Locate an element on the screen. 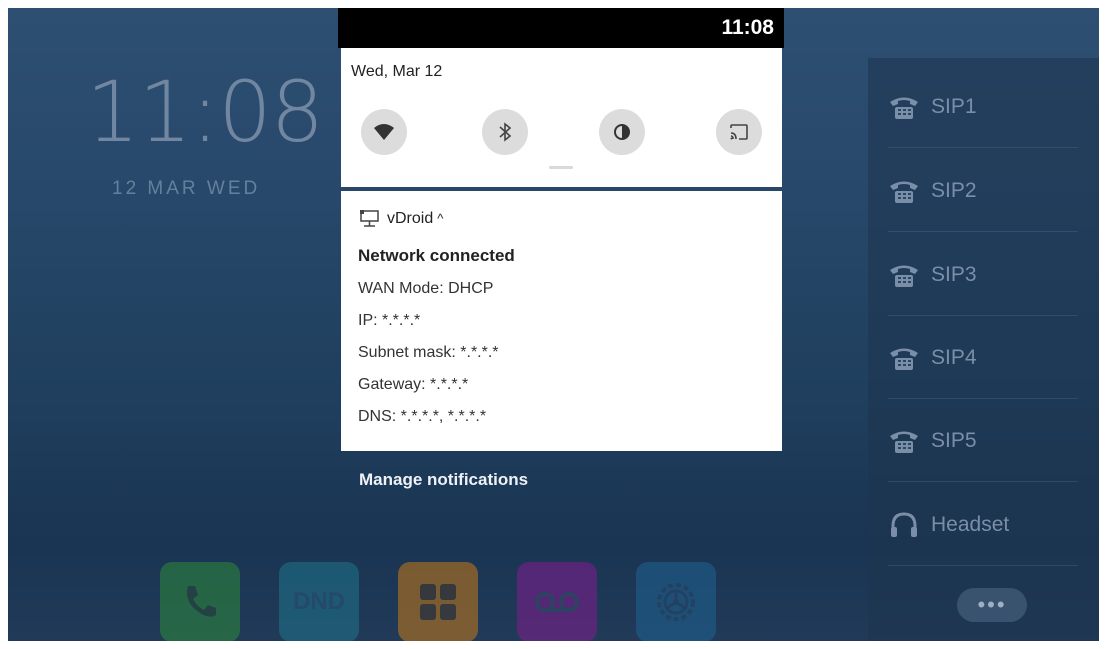  phone-handset-icon is located at coordinates (201, 601).